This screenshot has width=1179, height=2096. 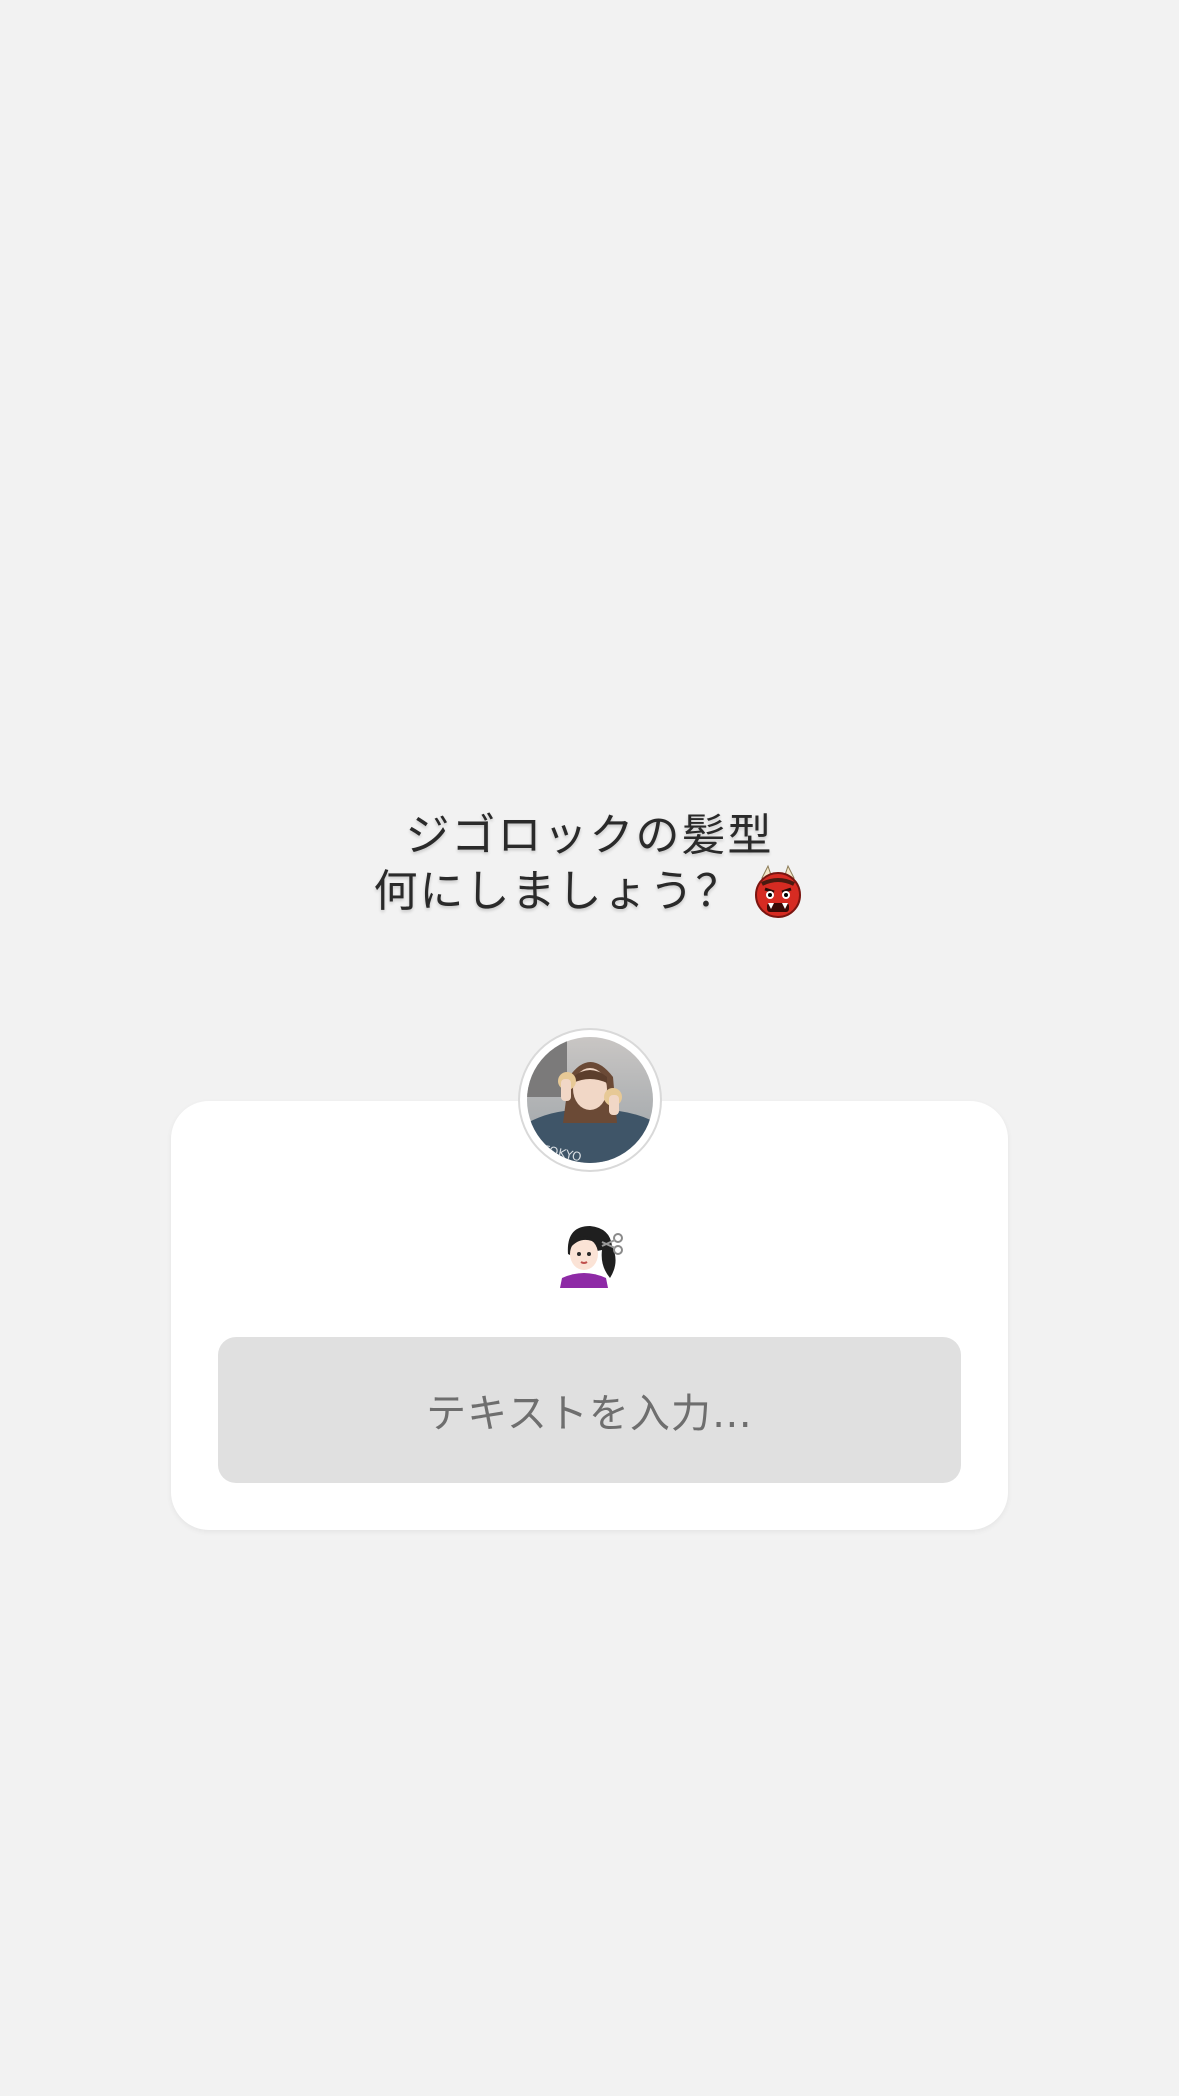 What do you see at coordinates (778, 892) in the screenshot?
I see `oni-face-icon` at bounding box center [778, 892].